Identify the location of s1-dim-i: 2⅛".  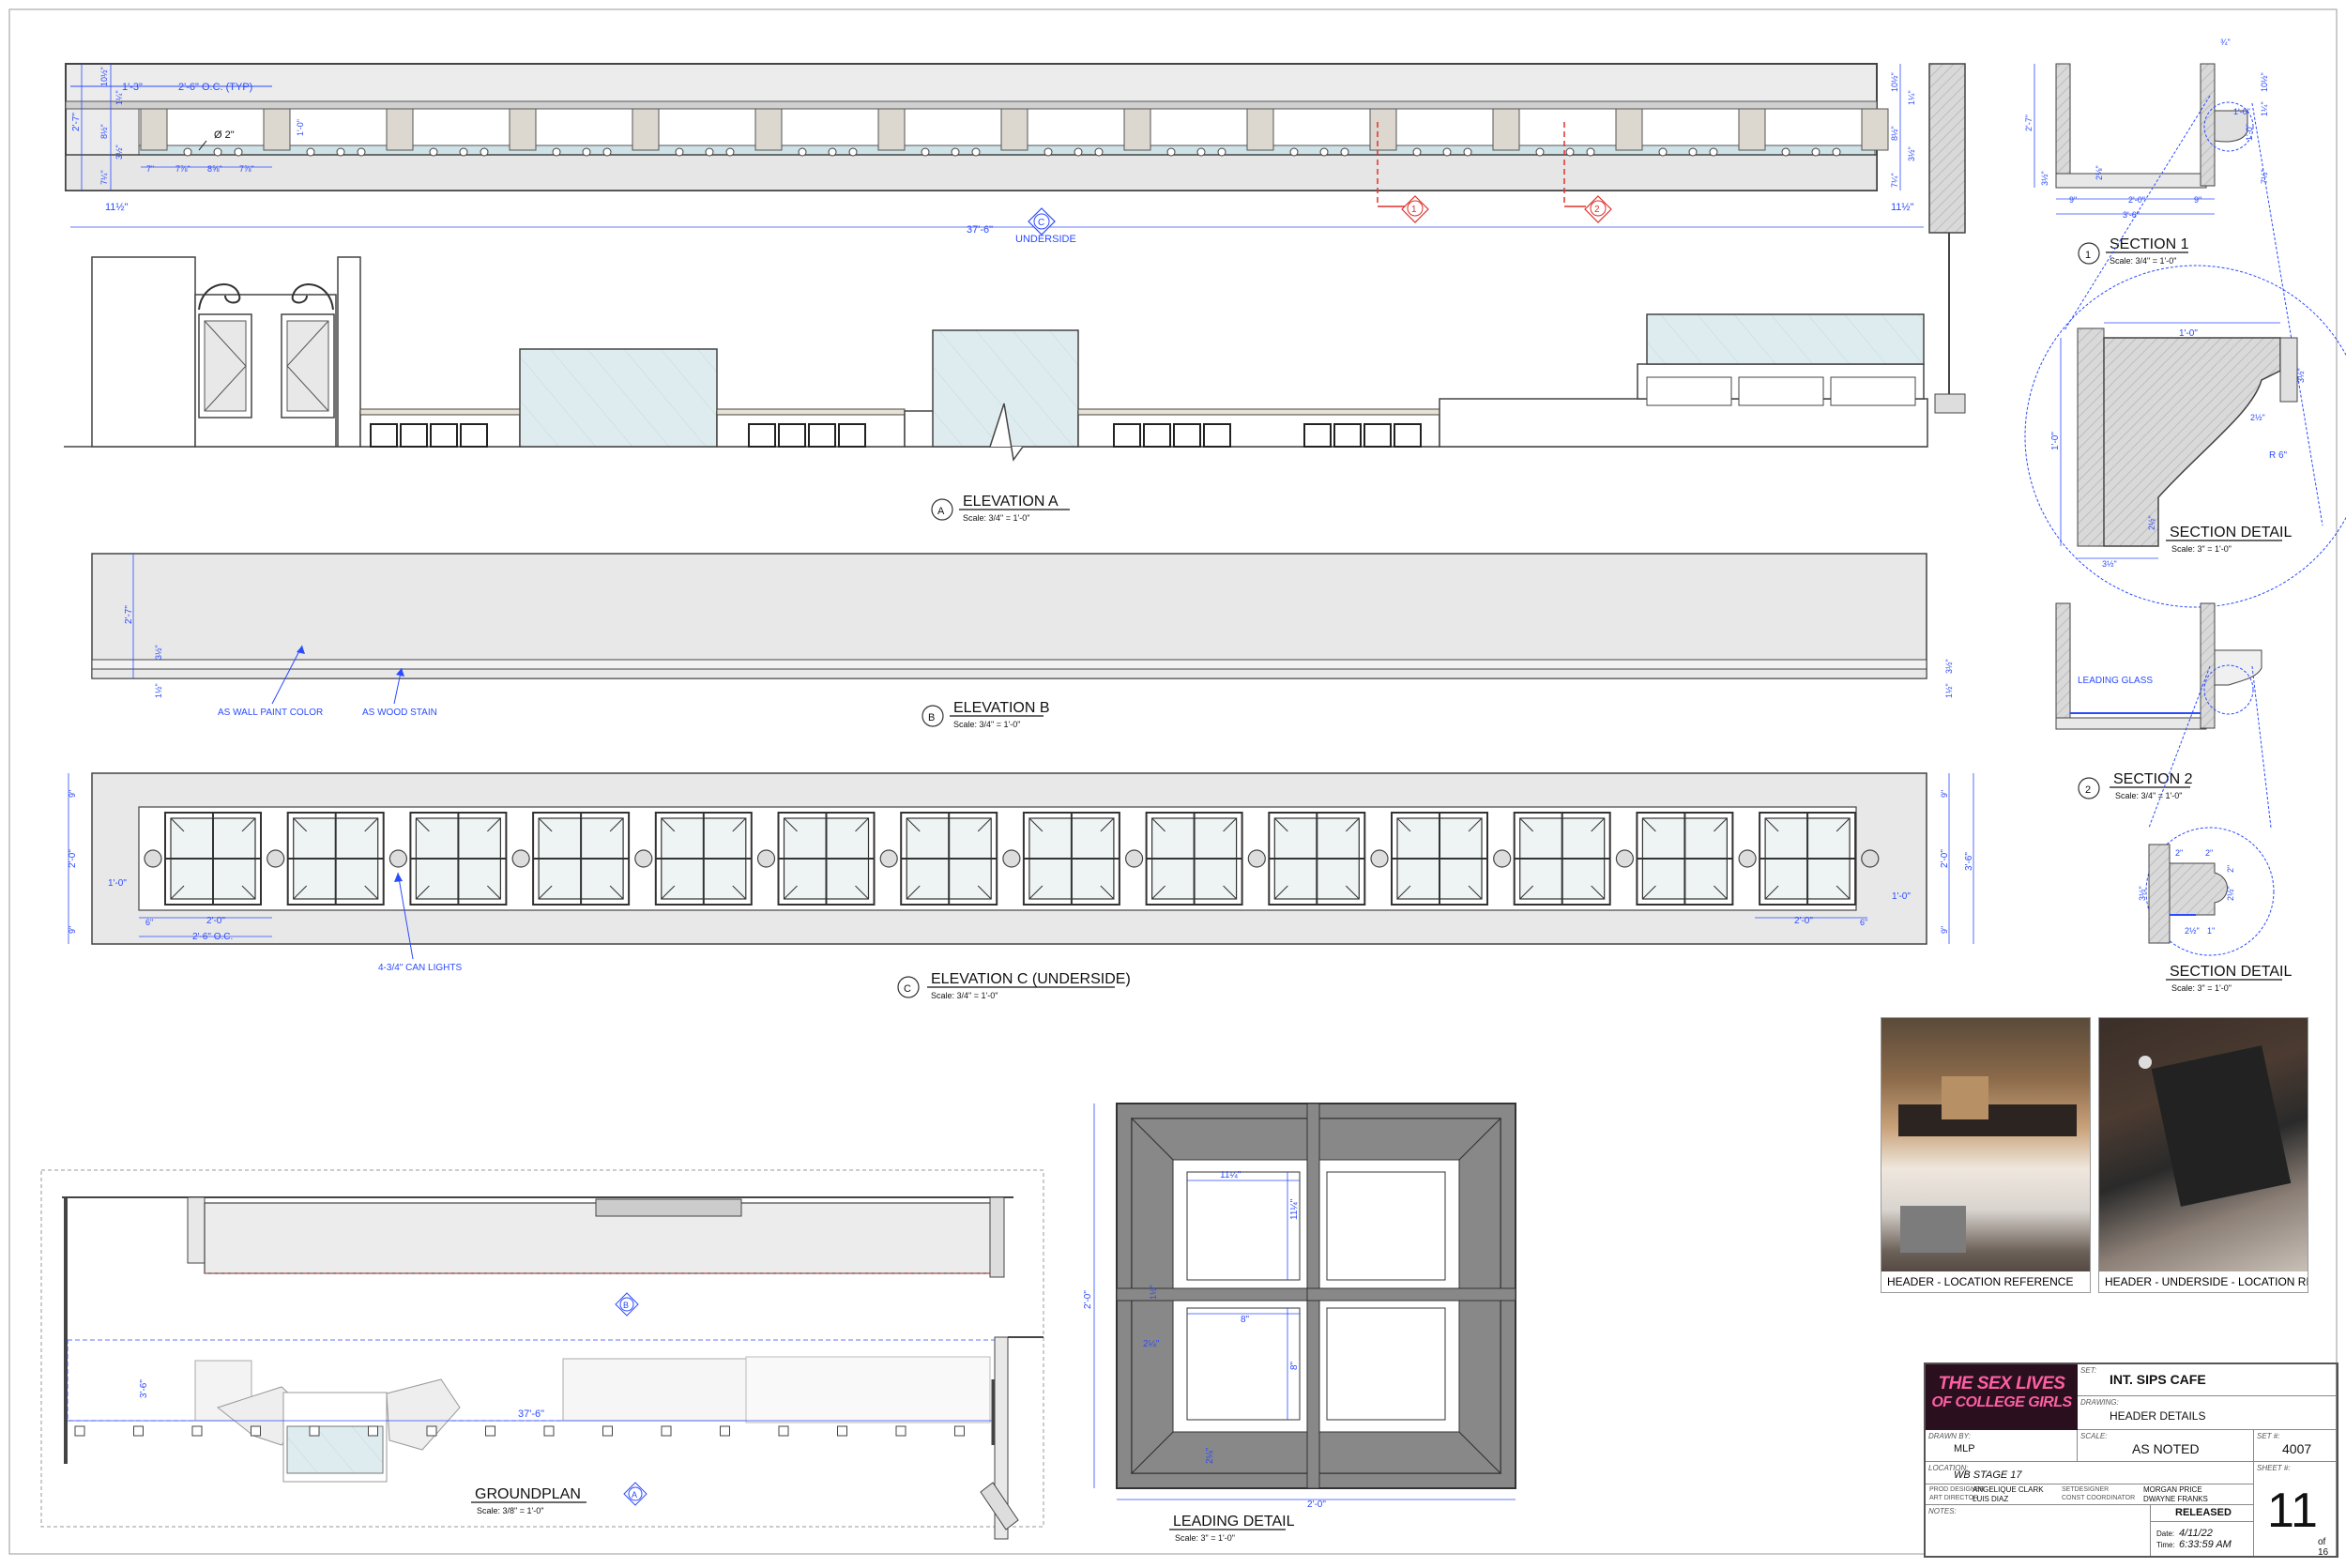
(2100, 172).